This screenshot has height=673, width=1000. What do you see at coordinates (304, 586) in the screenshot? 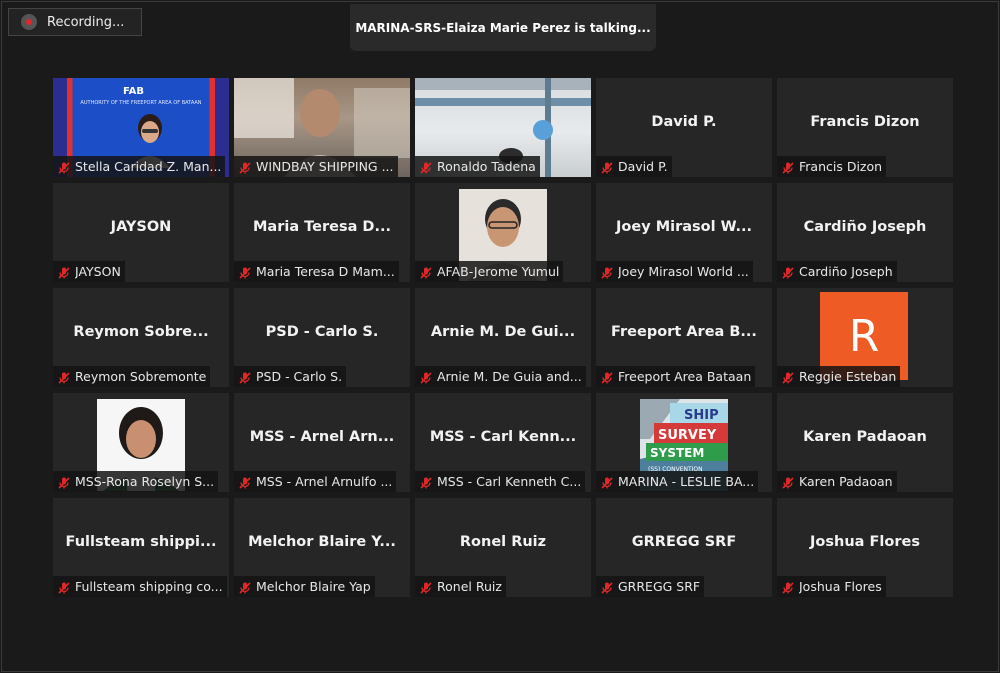
I see `participant-name-label: Melchor Blaire Yap` at bounding box center [304, 586].